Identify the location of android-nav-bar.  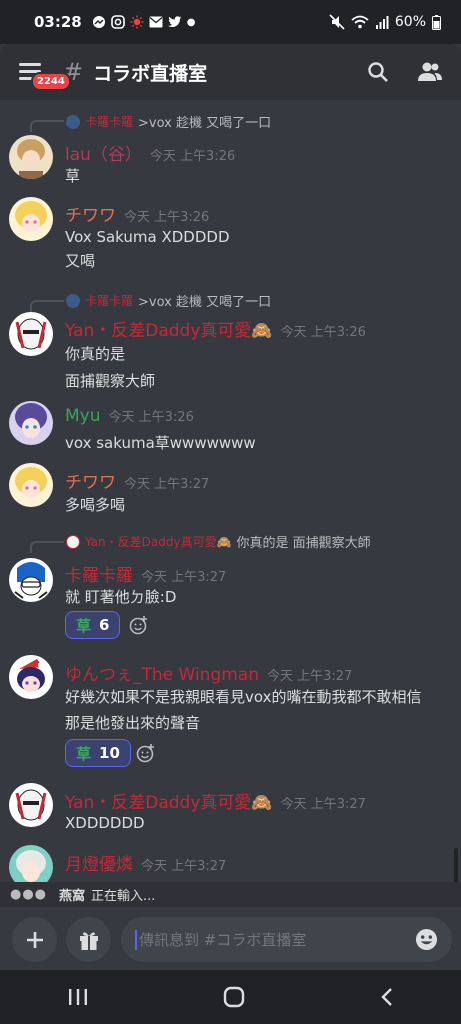
(230, 997).